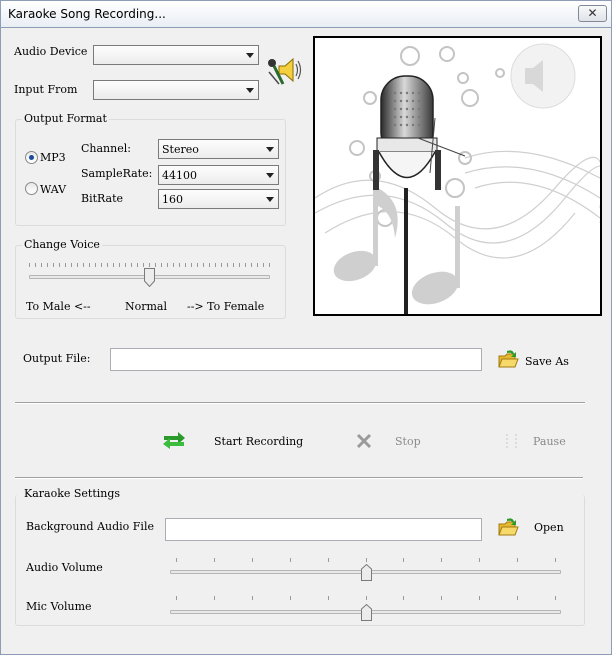 This screenshot has width=612, height=655. I want to click on audio-volume-label: Audio Volume, so click(64, 567).